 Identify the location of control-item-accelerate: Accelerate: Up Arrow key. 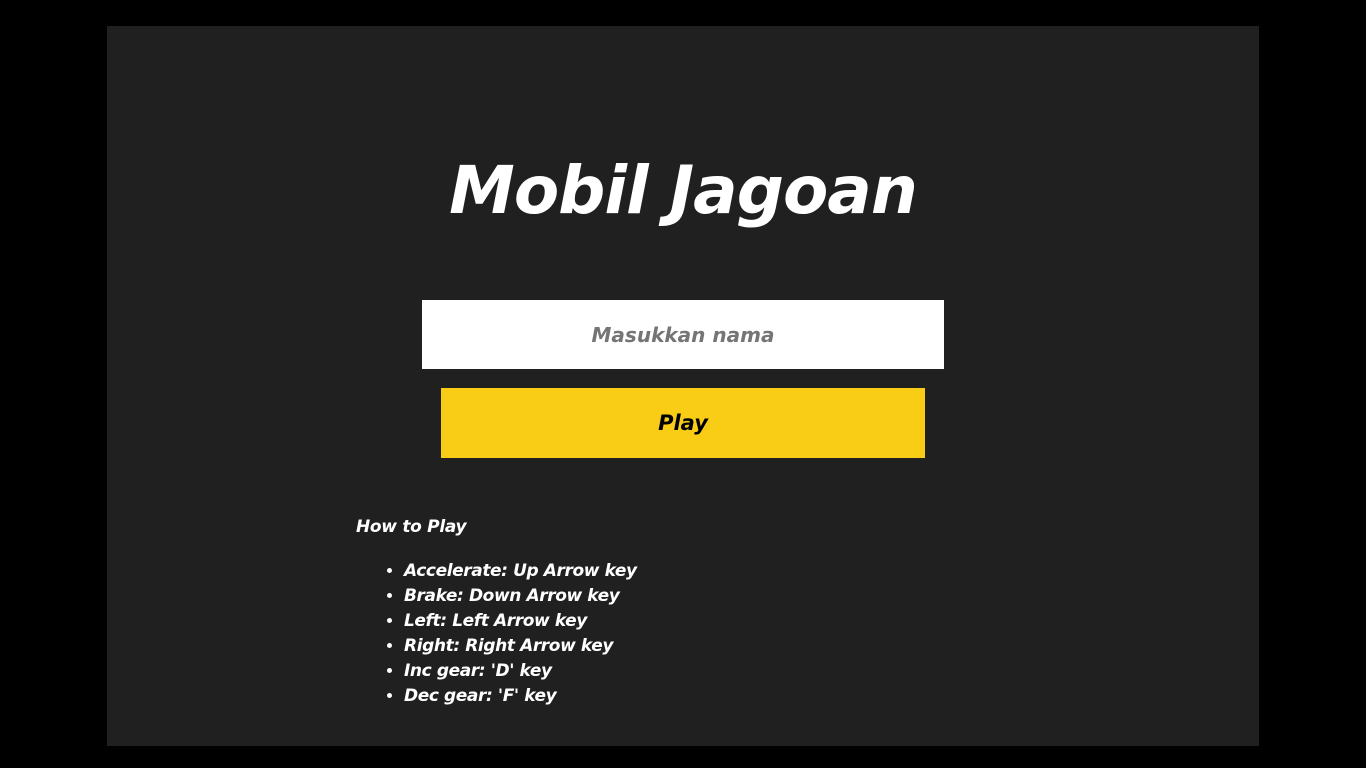
(680, 571).